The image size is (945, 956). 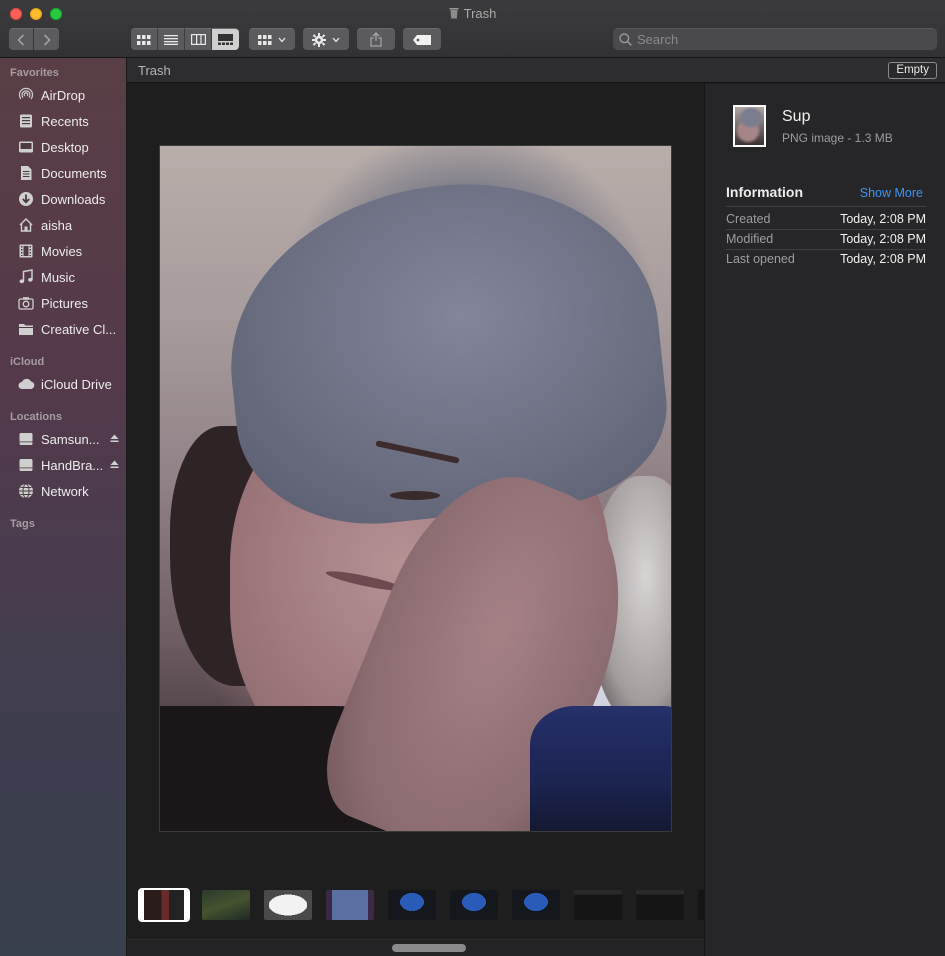 I want to click on back-button, so click(x=21, y=39).